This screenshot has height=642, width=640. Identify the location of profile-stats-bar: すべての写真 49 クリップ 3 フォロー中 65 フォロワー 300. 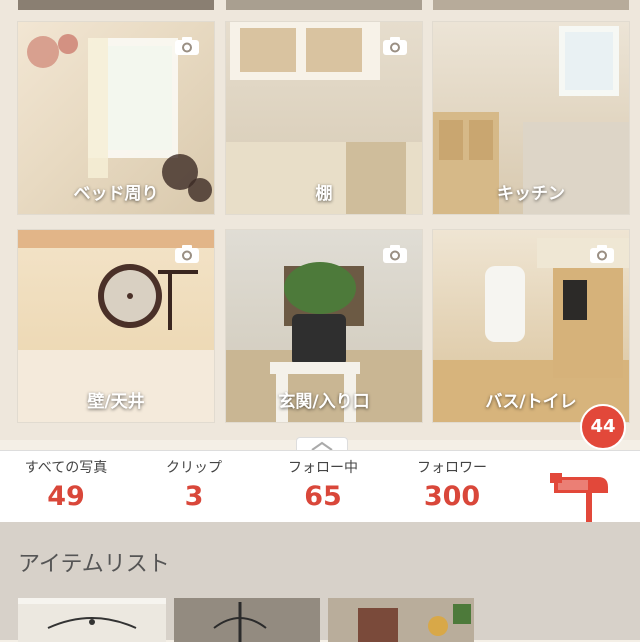
(320, 486).